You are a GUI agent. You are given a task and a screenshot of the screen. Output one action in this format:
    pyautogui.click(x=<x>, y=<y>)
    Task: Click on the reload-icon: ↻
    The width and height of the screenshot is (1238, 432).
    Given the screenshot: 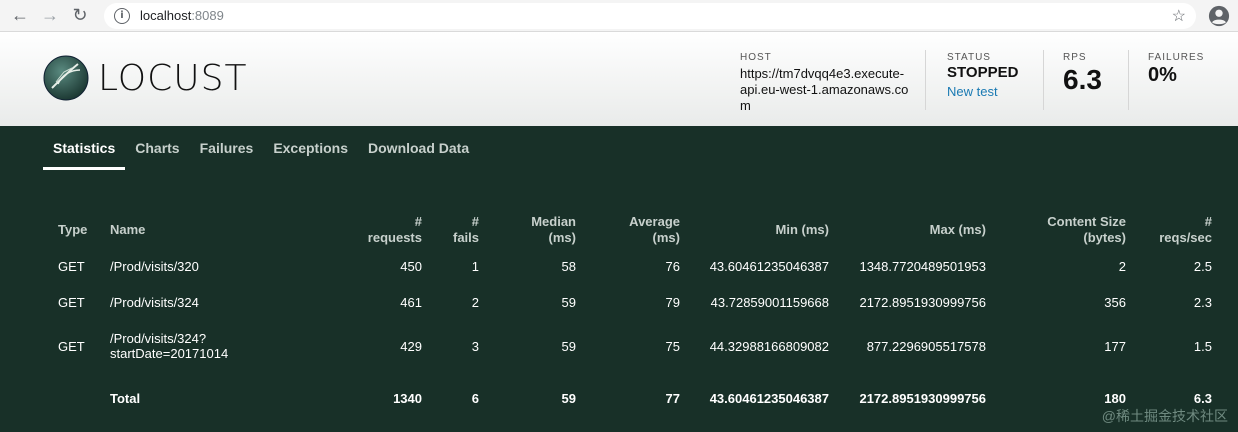 What is the action you would take?
    pyautogui.click(x=80, y=16)
    